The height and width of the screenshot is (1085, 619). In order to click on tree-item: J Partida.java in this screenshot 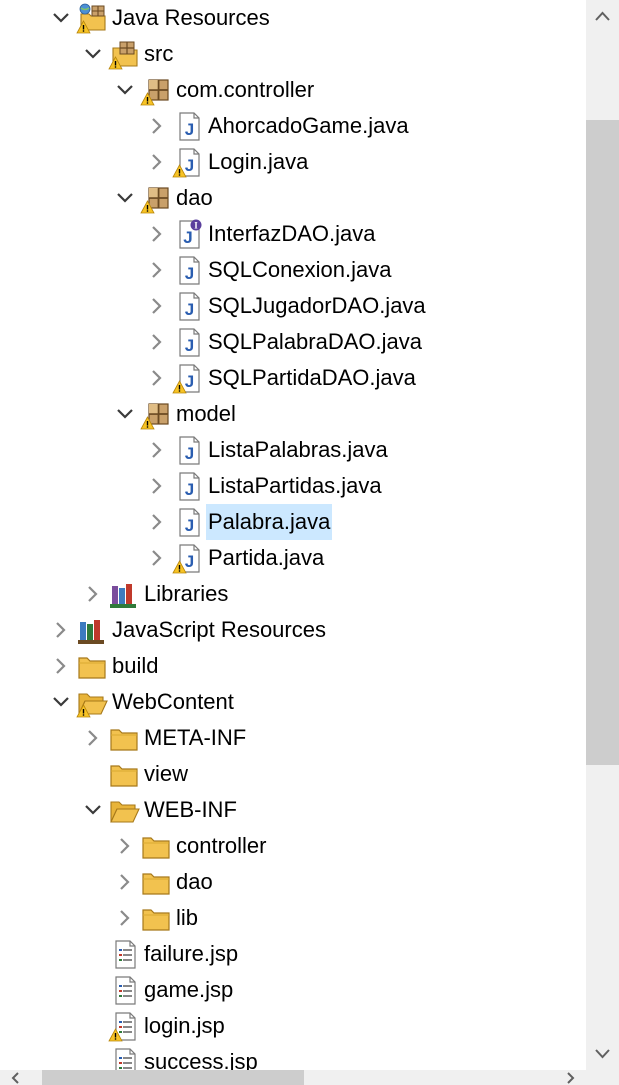, I will do `click(293, 558)`.